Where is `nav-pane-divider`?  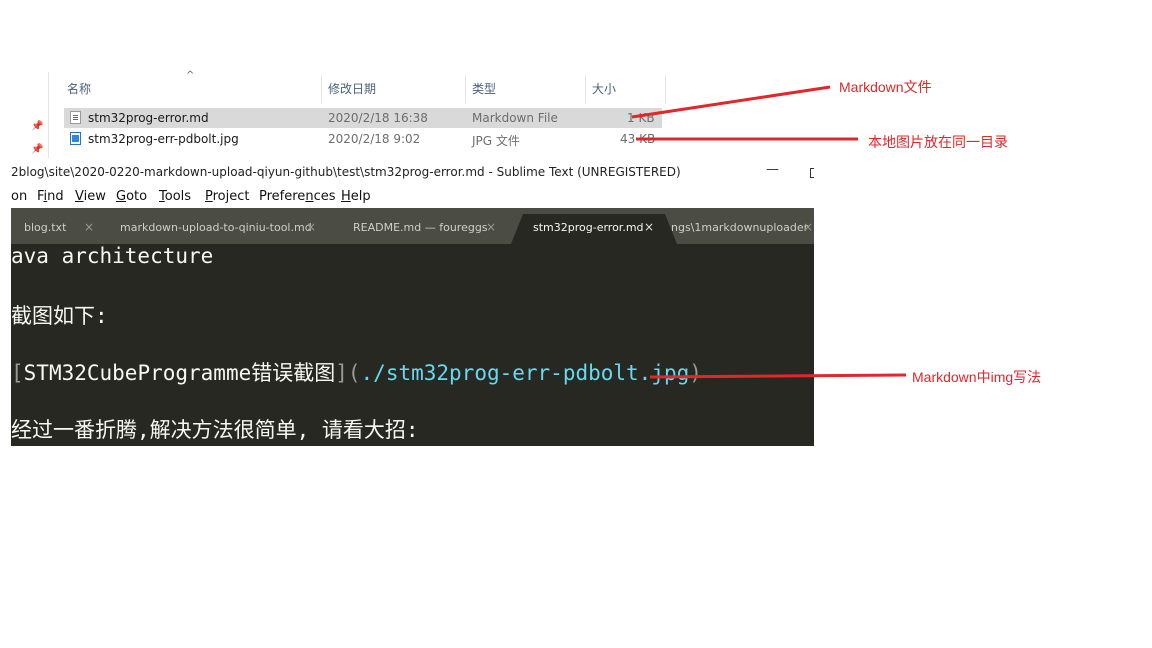
nav-pane-divider is located at coordinates (48, 115).